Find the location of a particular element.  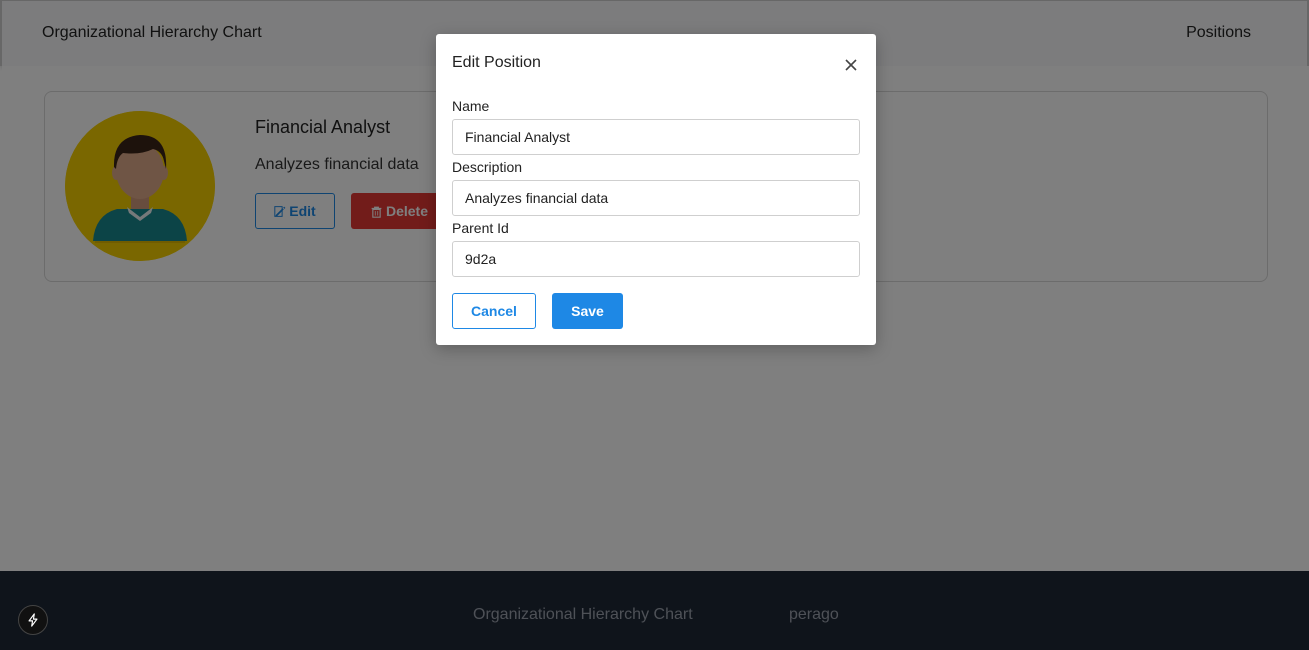

save-button: Save is located at coordinates (587, 311).